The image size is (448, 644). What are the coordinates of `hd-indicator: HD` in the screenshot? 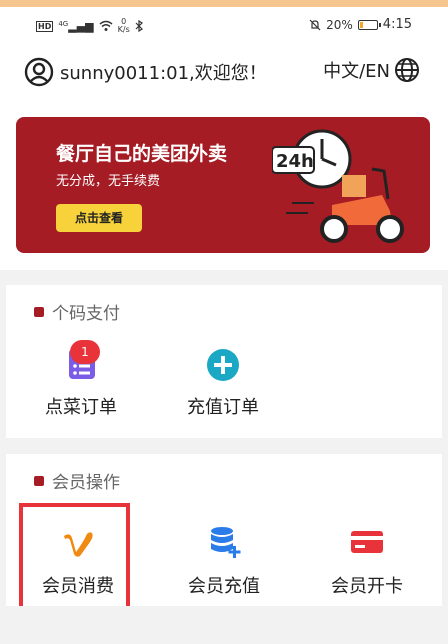 It's located at (45, 26).